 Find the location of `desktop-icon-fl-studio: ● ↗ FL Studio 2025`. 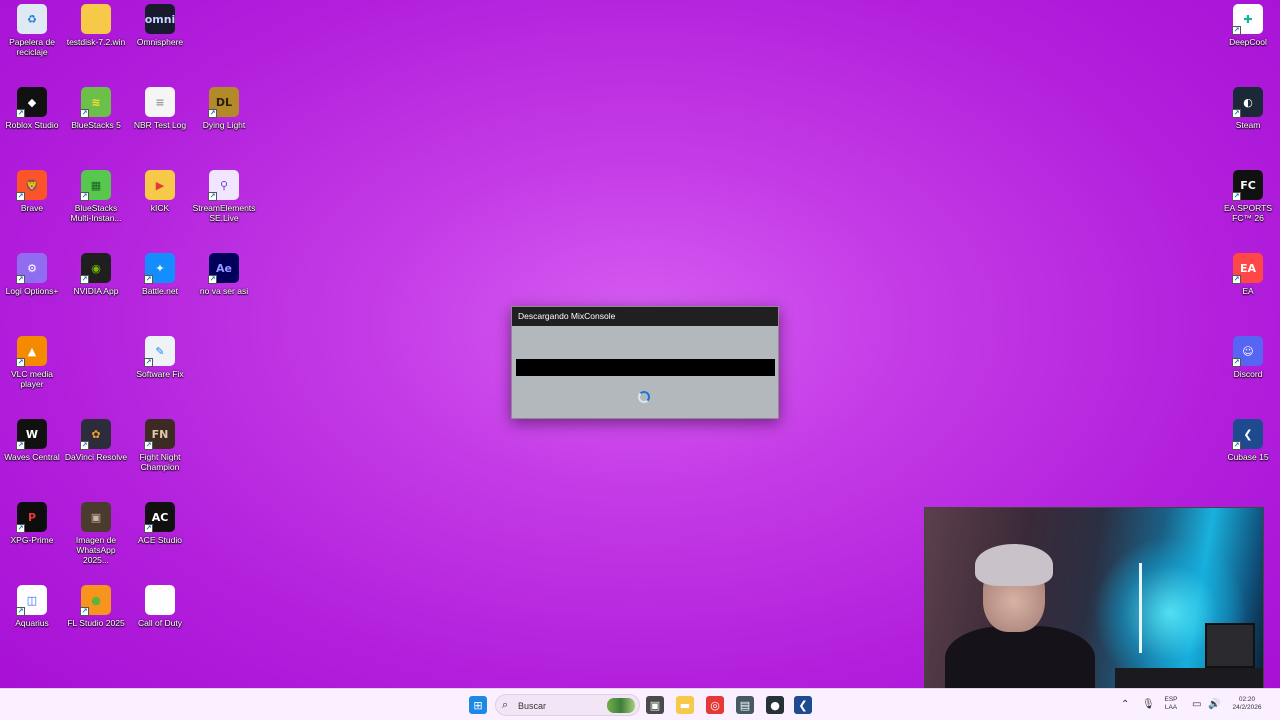

desktop-icon-fl-studio: ● ↗ FL Studio 2025 is located at coordinates (96, 606).